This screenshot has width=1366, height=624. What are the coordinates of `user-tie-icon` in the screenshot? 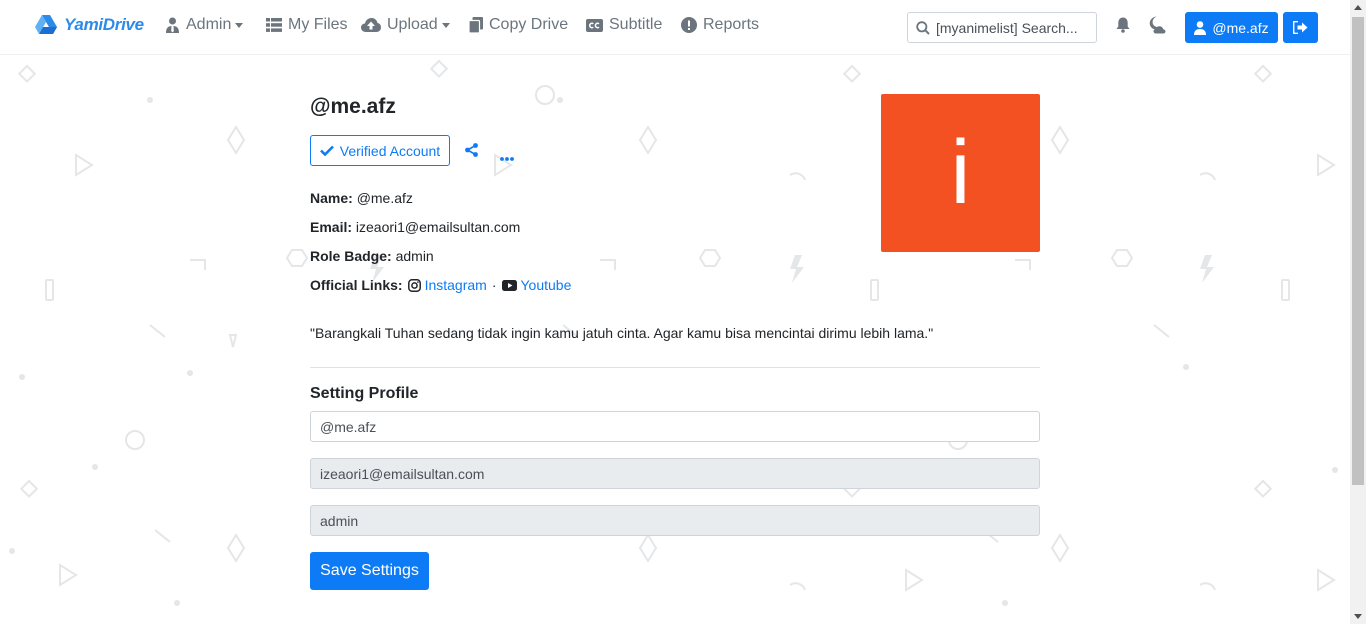 It's located at (172, 25).